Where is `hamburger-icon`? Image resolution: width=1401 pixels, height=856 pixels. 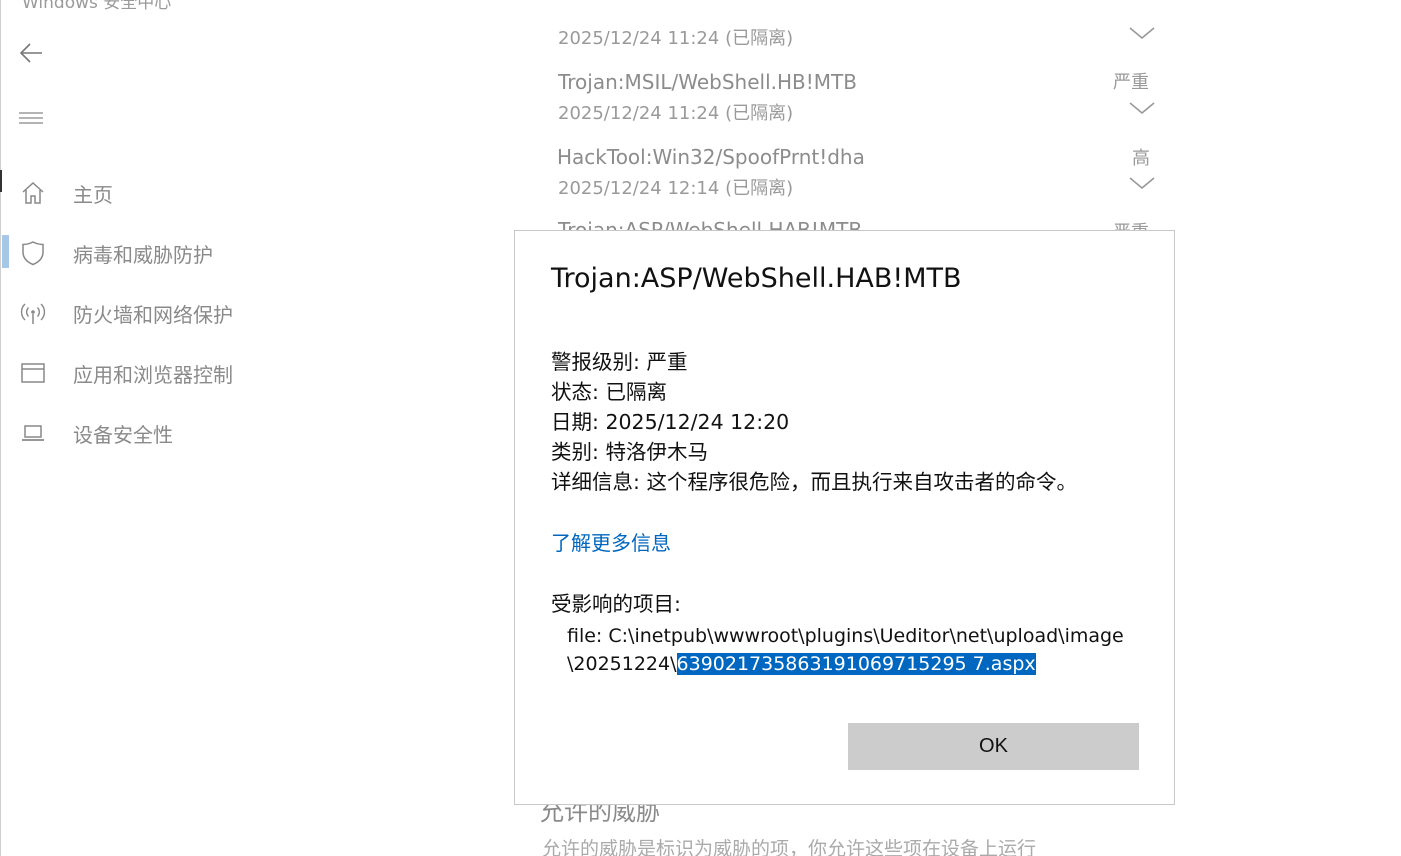
hamburger-icon is located at coordinates (31, 118).